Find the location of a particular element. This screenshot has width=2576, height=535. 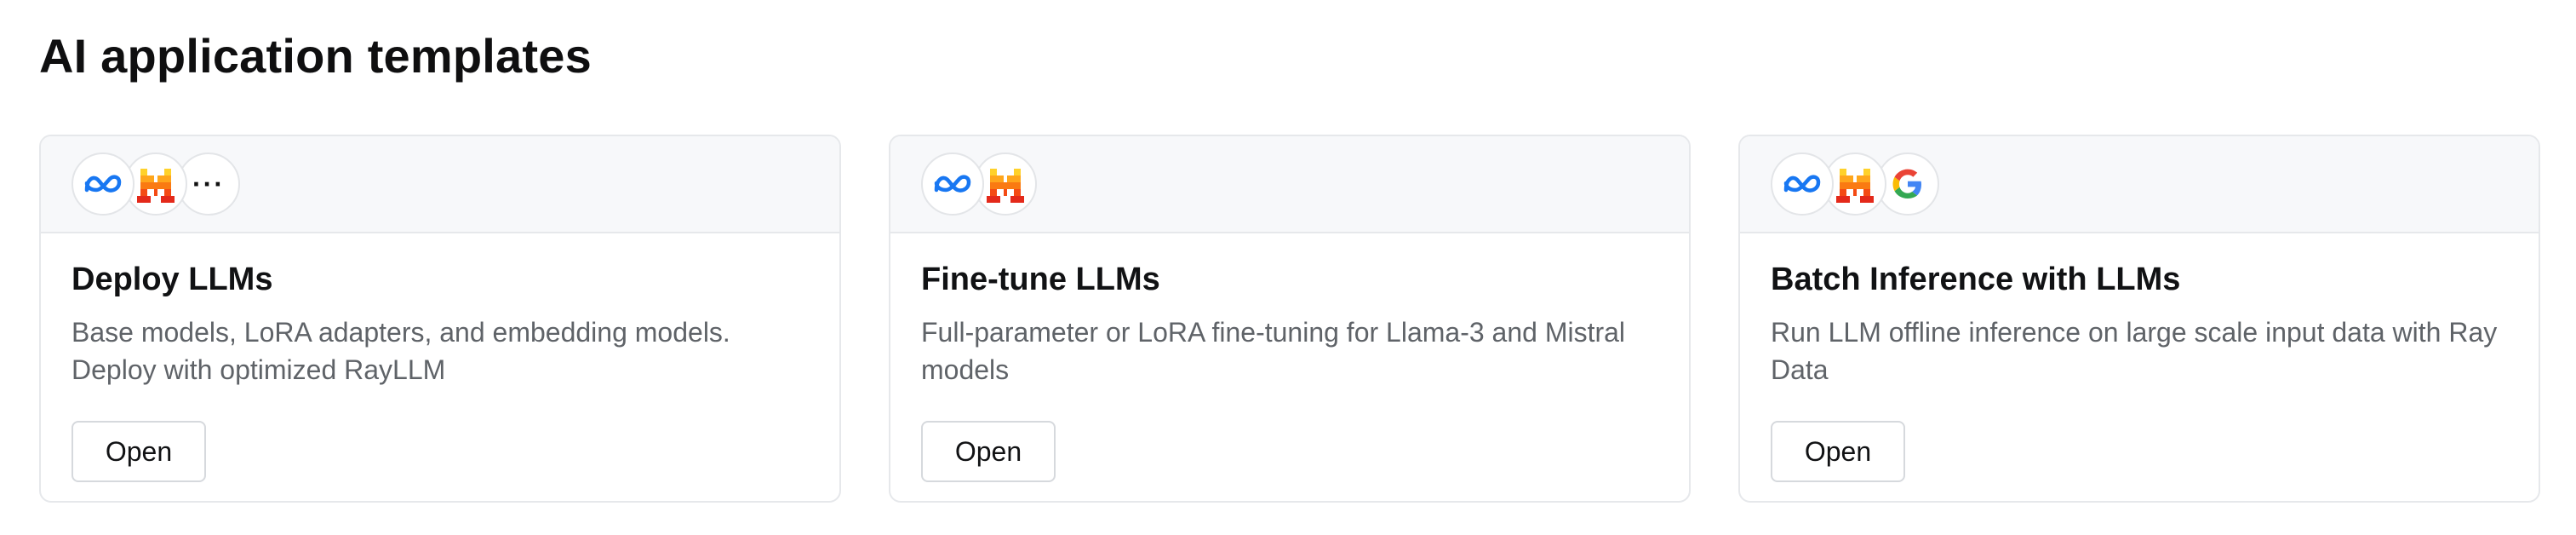

more-glyph: ··· is located at coordinates (208, 184).